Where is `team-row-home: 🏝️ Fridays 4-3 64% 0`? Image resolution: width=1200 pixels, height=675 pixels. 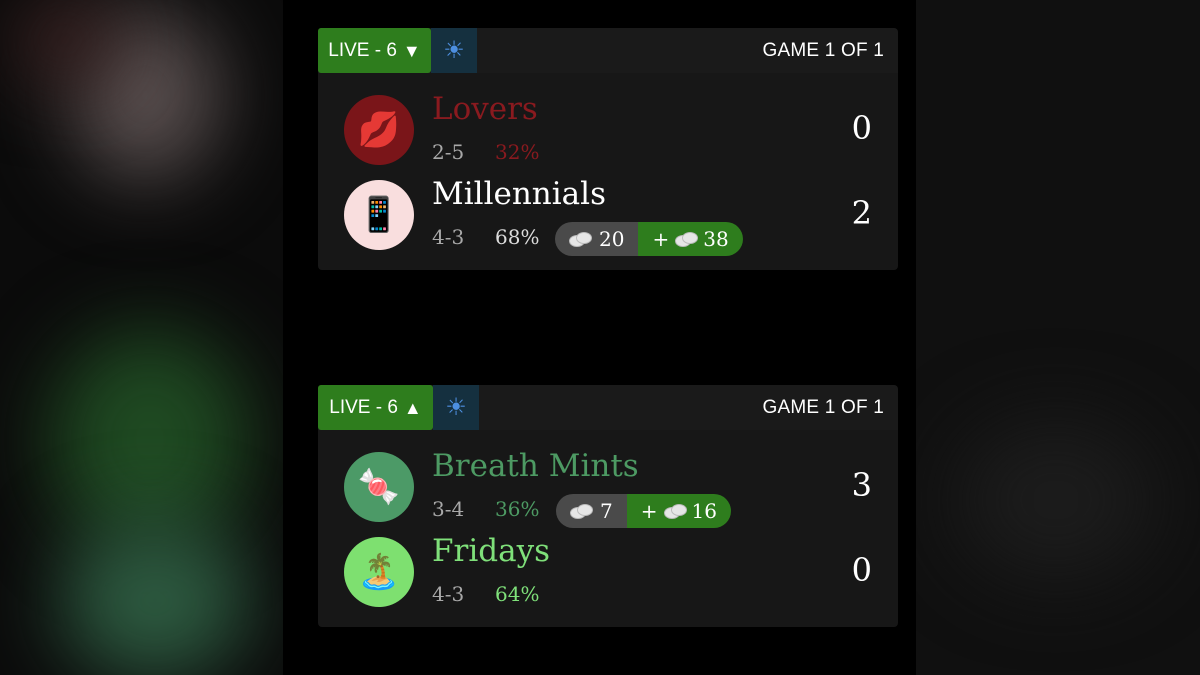
team-row-home: 🏝️ Fridays 4-3 64% 0 is located at coordinates (614, 572).